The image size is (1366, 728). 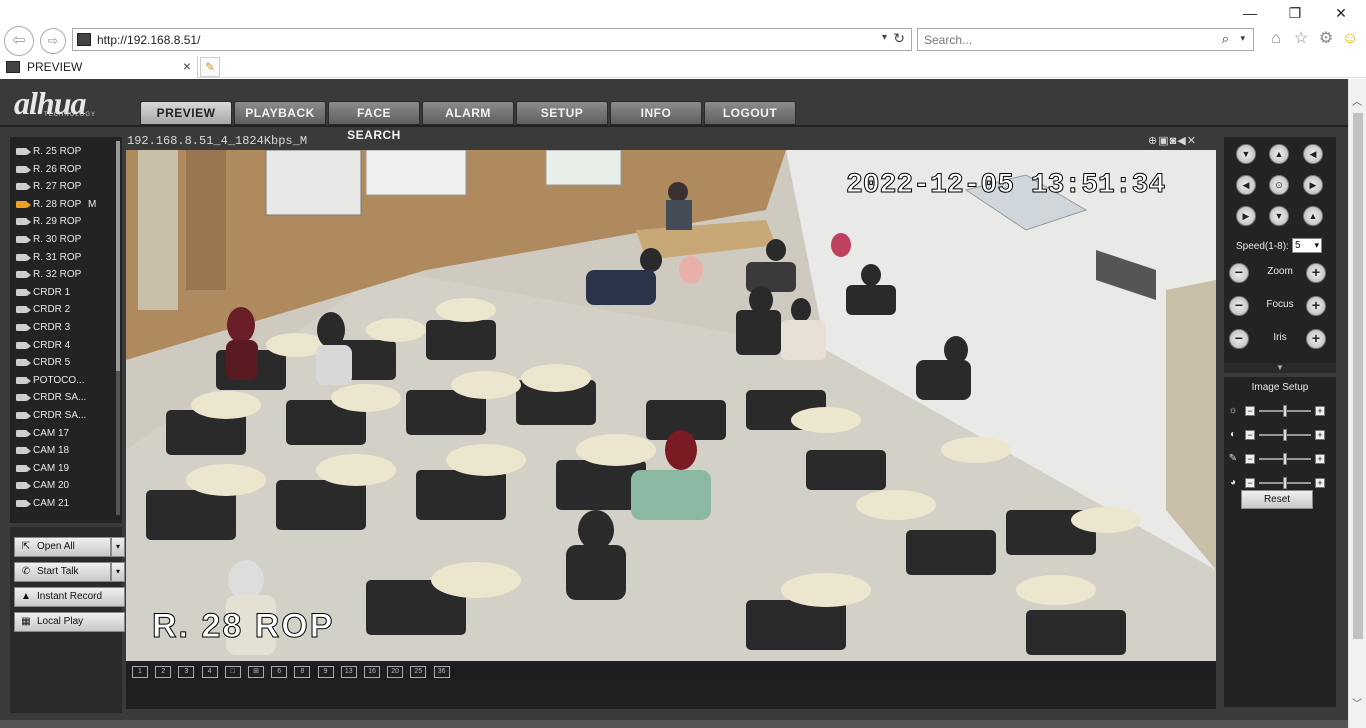 I want to click on layout-button: 9, so click(x=325, y=672).